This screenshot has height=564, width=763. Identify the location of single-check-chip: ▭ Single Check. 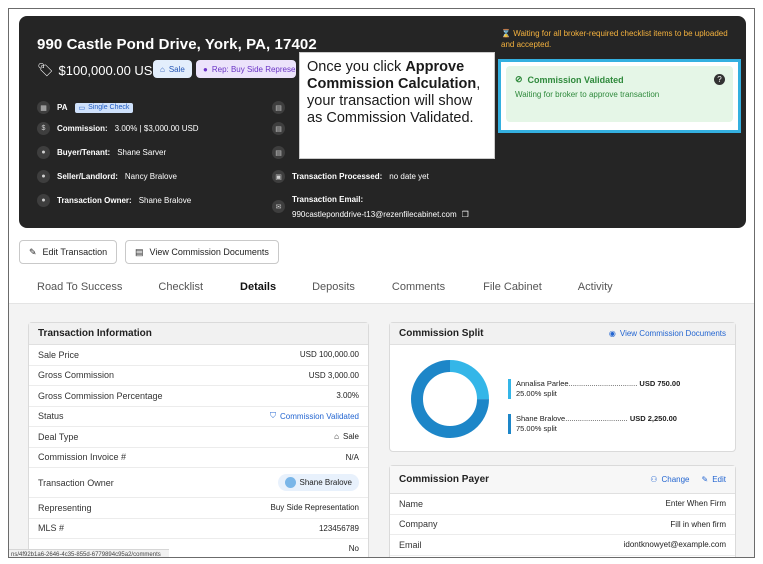
(104, 107).